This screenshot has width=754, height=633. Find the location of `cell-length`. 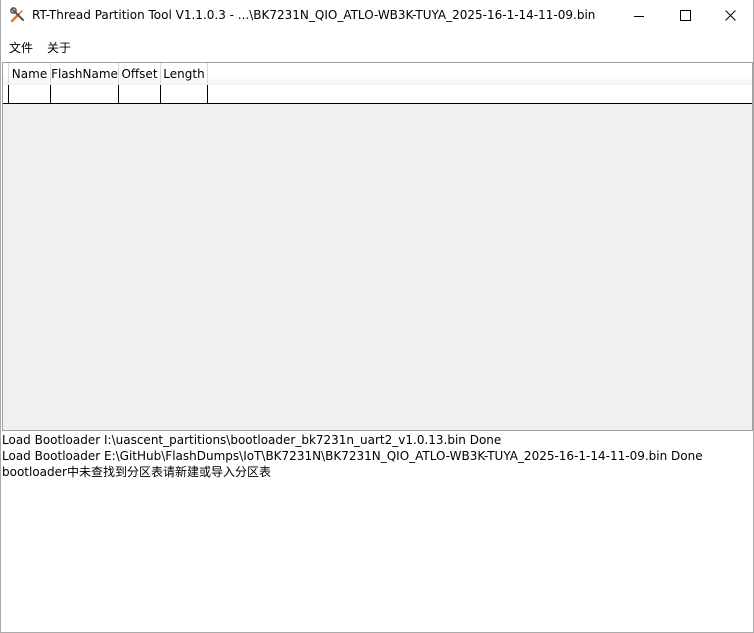

cell-length is located at coordinates (184, 94).